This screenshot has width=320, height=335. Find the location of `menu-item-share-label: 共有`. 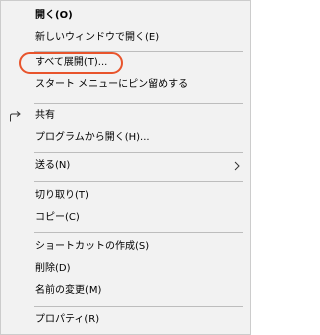

menu-item-share-label: 共有 is located at coordinates (45, 115).